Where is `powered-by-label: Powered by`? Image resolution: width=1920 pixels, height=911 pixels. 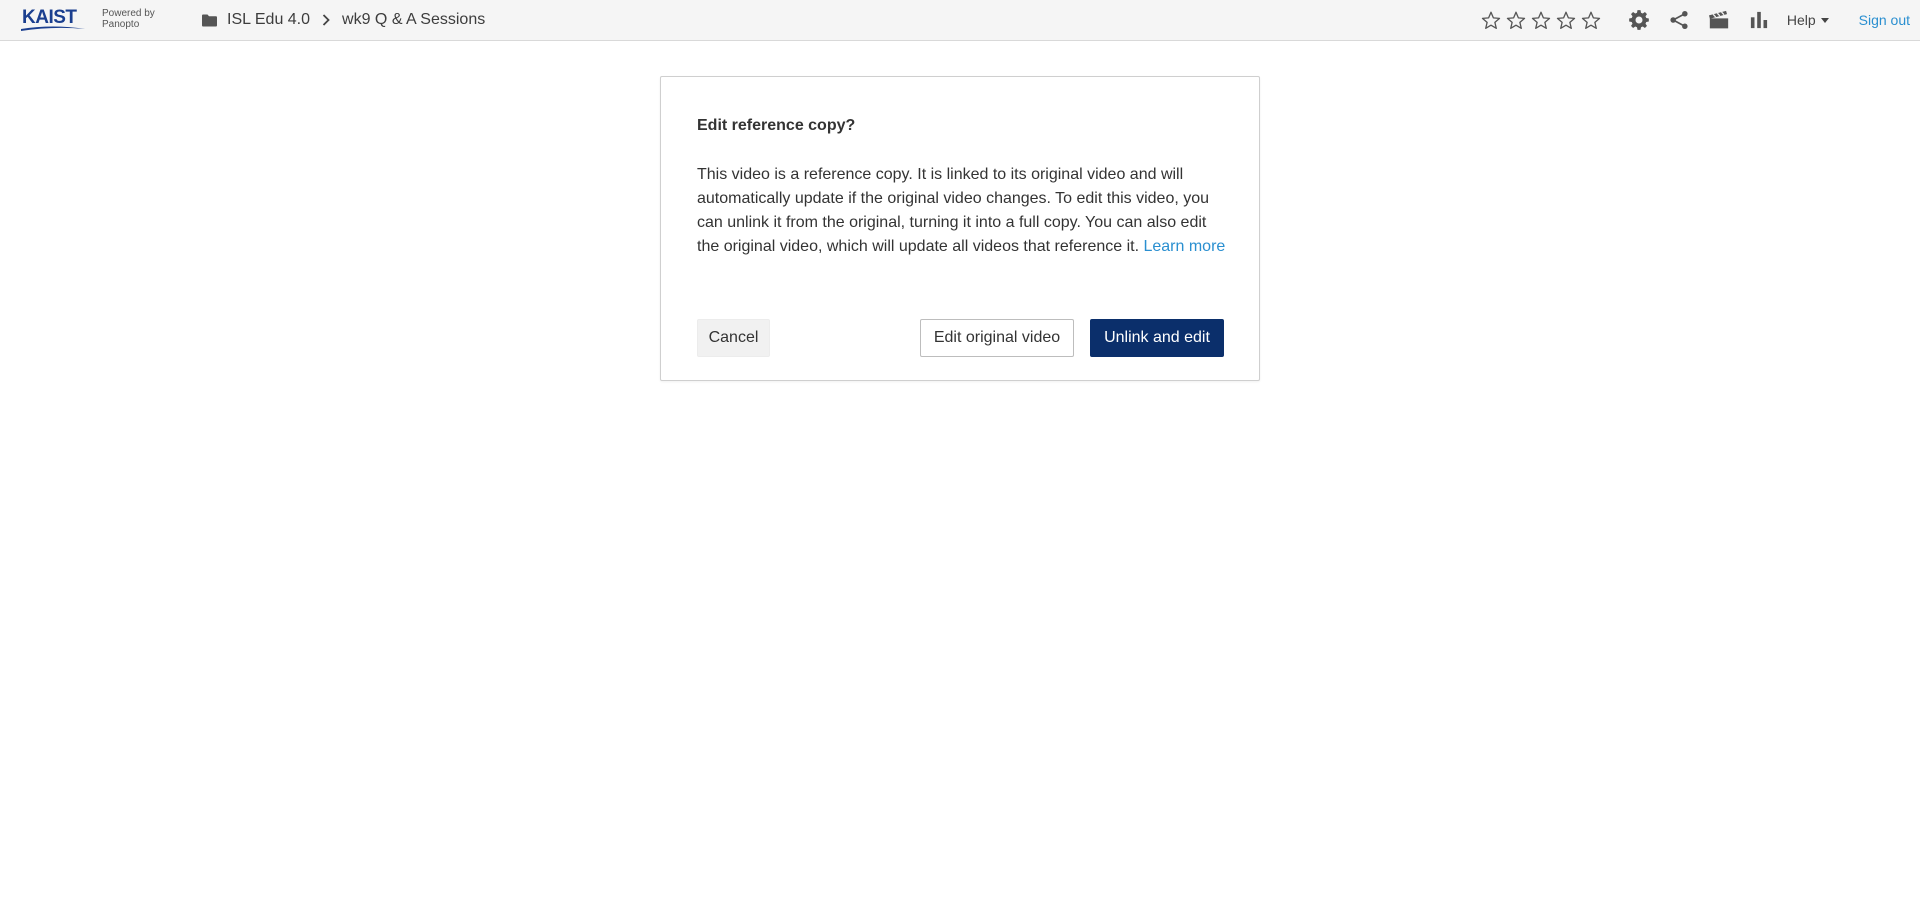 powered-by-label: Powered by is located at coordinates (128, 13).